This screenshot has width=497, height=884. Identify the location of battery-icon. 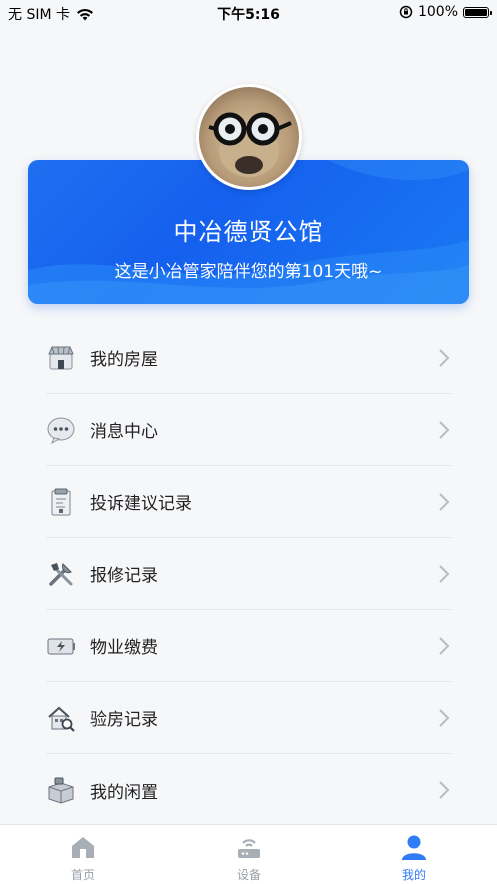
(477, 12).